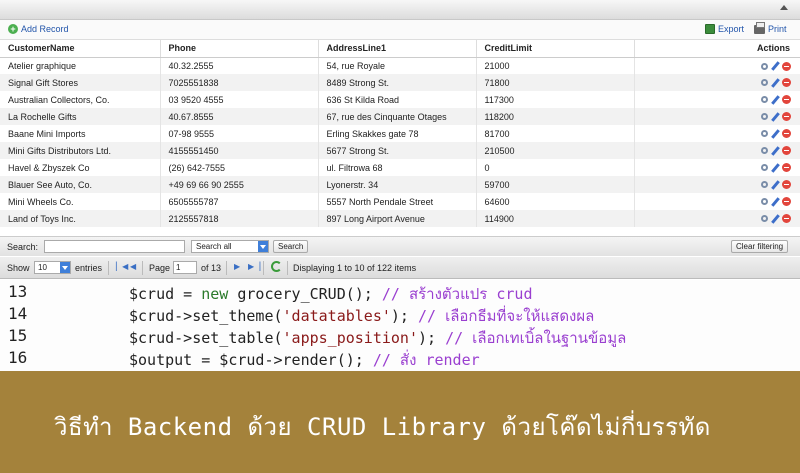 The image size is (800, 473). I want to click on search-button: Search, so click(291, 246).